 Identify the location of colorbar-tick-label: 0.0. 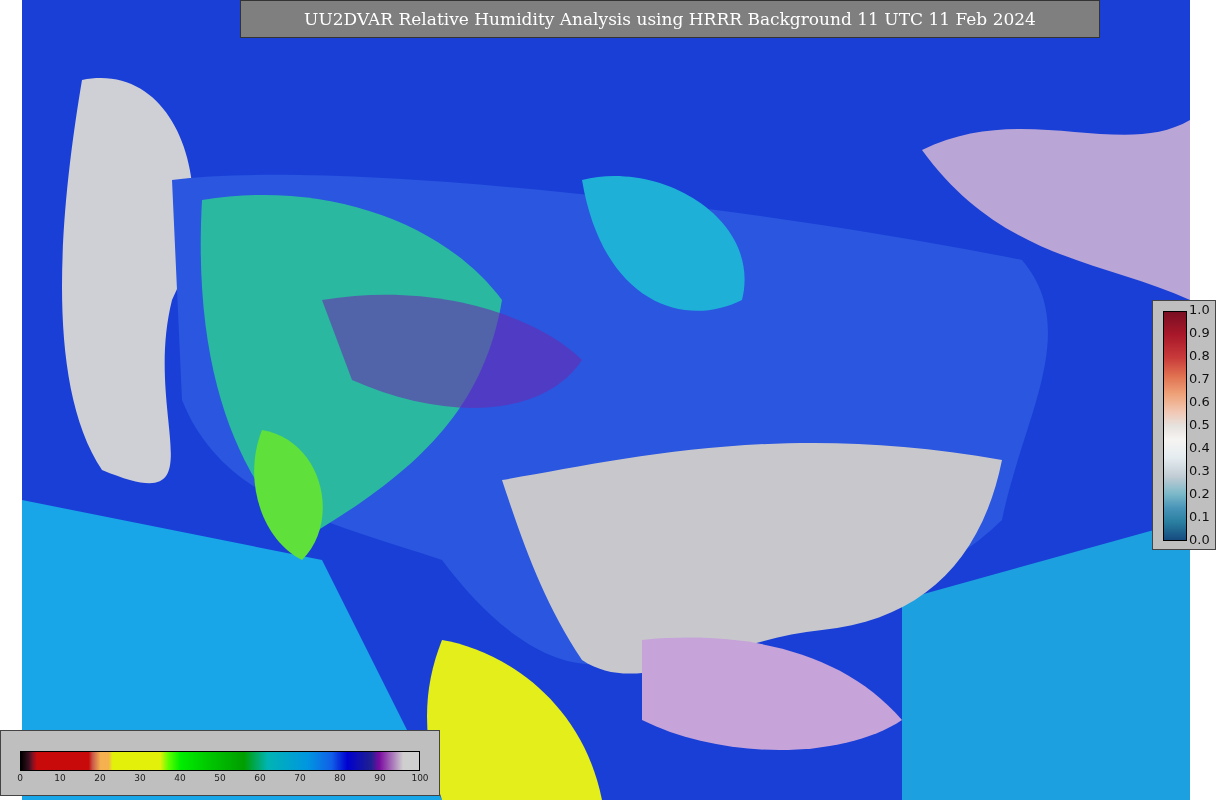
(1199, 540).